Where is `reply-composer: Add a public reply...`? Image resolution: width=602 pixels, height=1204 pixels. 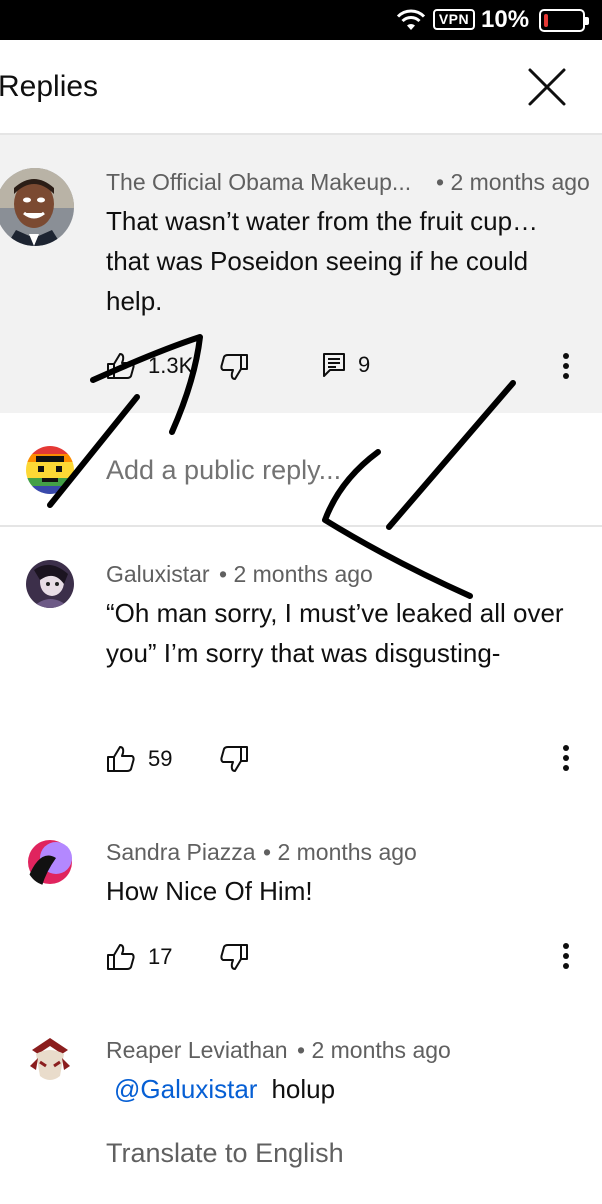
reply-composer: Add a public reply... is located at coordinates (301, 470).